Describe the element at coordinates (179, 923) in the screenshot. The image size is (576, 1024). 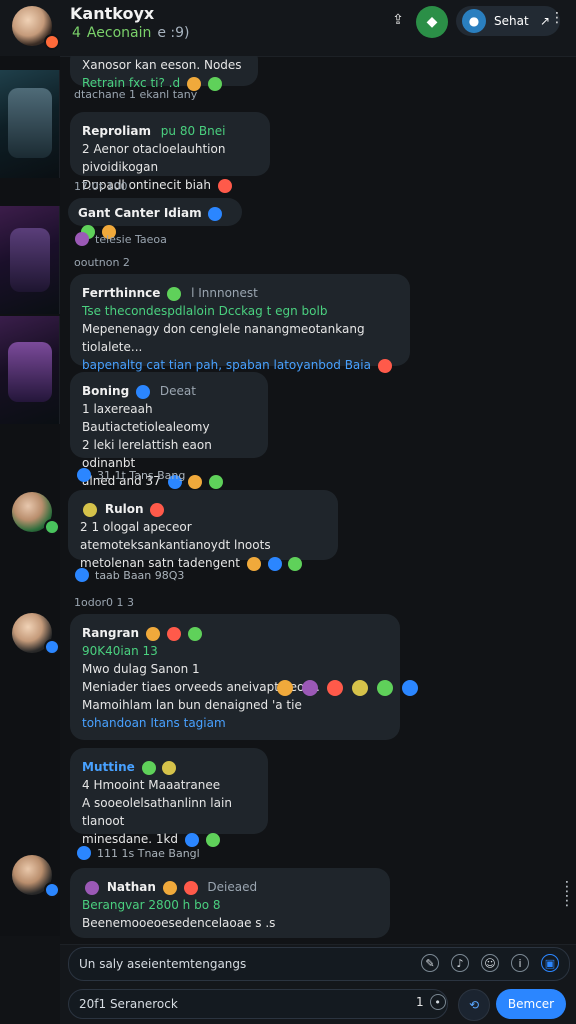
I see `message-line: Beenemooeoesedencelaoae s .s` at that location.